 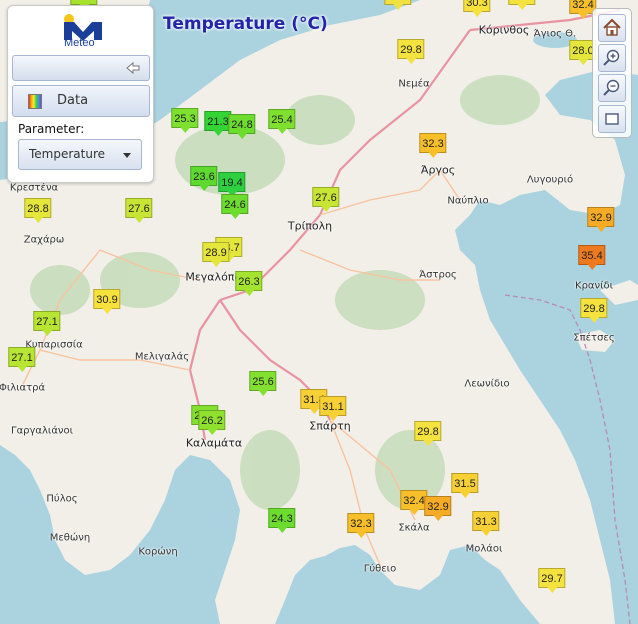 I want to click on place-label: Τρίπολη, so click(x=310, y=226).